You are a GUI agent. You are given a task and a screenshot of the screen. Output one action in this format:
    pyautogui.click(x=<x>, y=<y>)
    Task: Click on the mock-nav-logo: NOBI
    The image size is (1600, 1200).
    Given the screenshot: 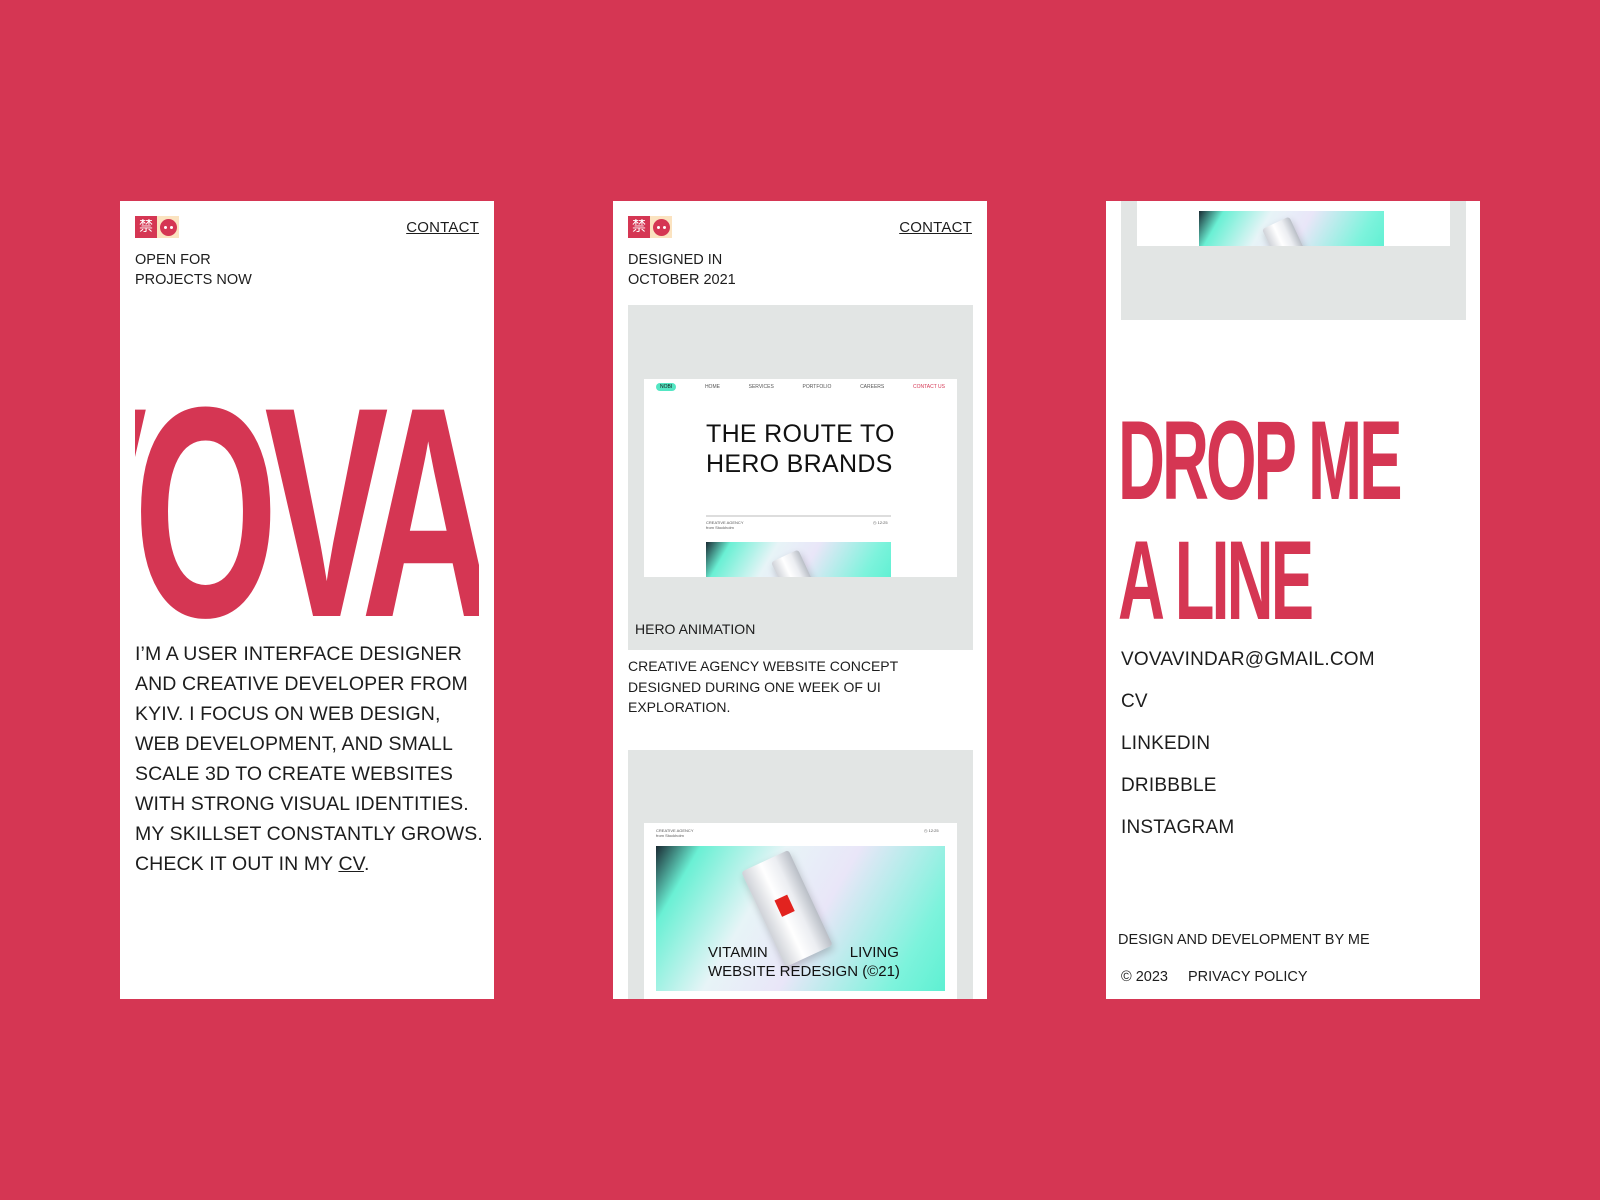 What is the action you would take?
    pyautogui.click(x=666, y=387)
    